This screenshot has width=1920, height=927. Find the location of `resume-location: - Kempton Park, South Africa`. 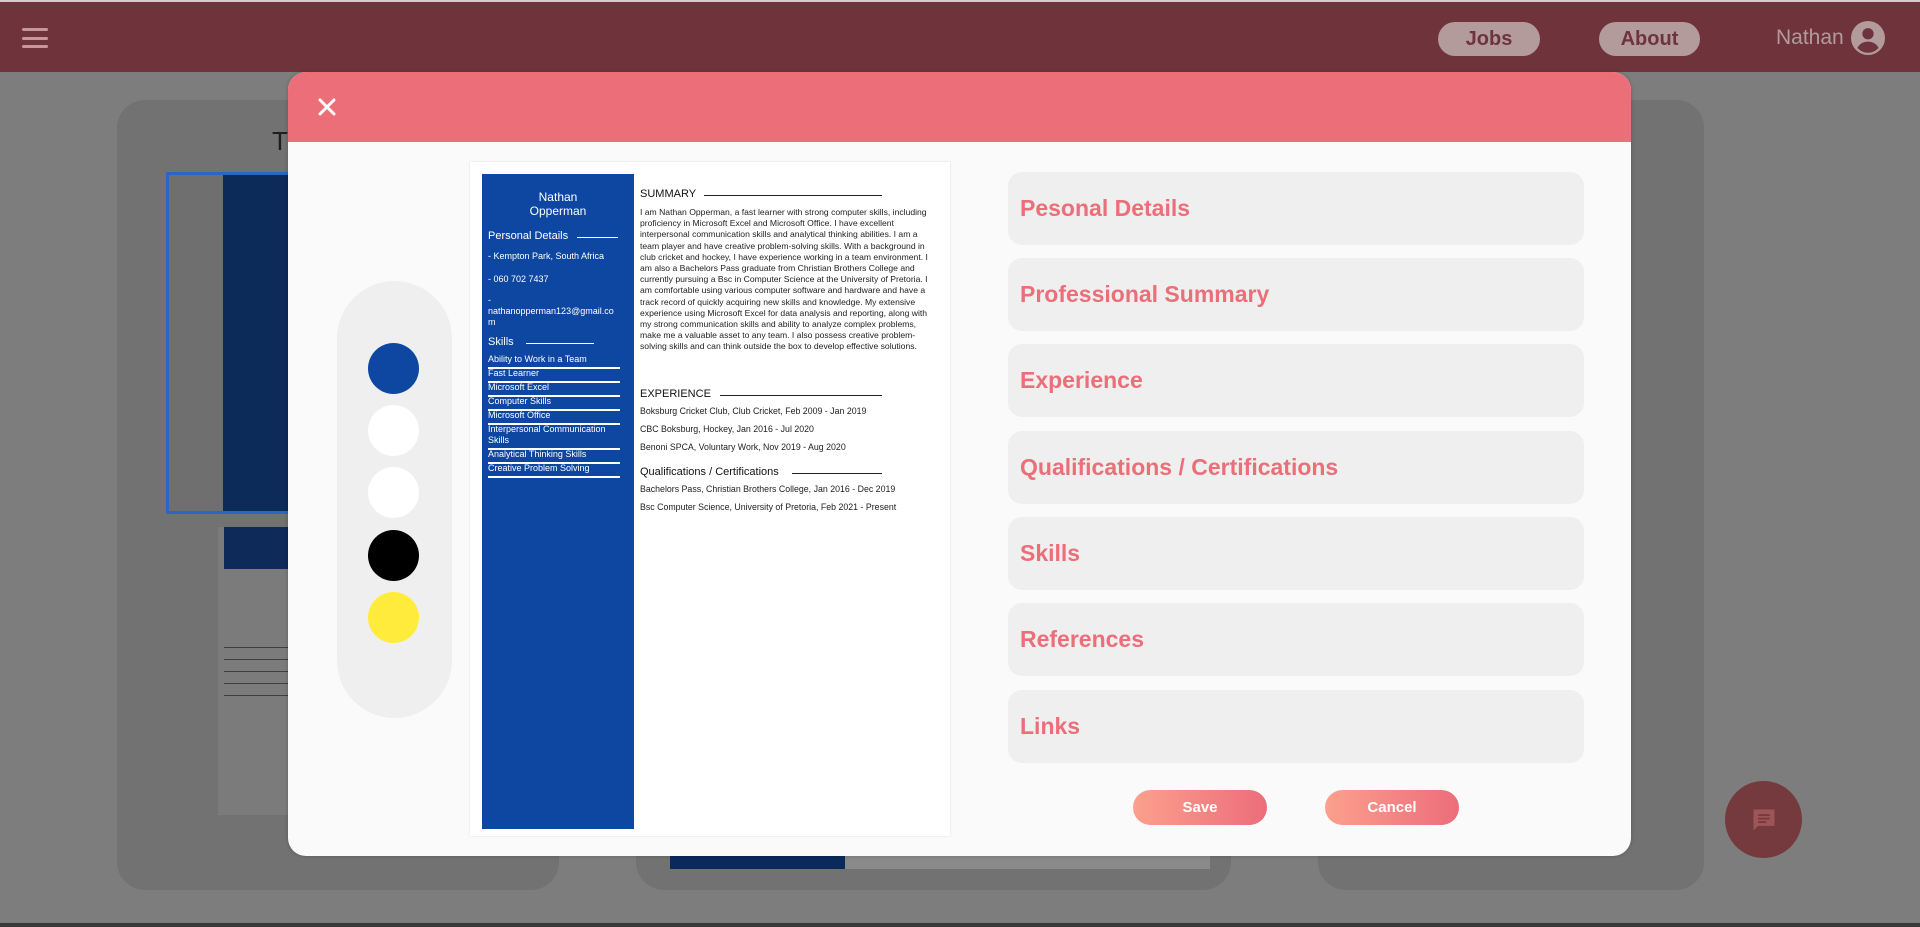

resume-location: - Kempton Park, South Africa is located at coordinates (546, 256).